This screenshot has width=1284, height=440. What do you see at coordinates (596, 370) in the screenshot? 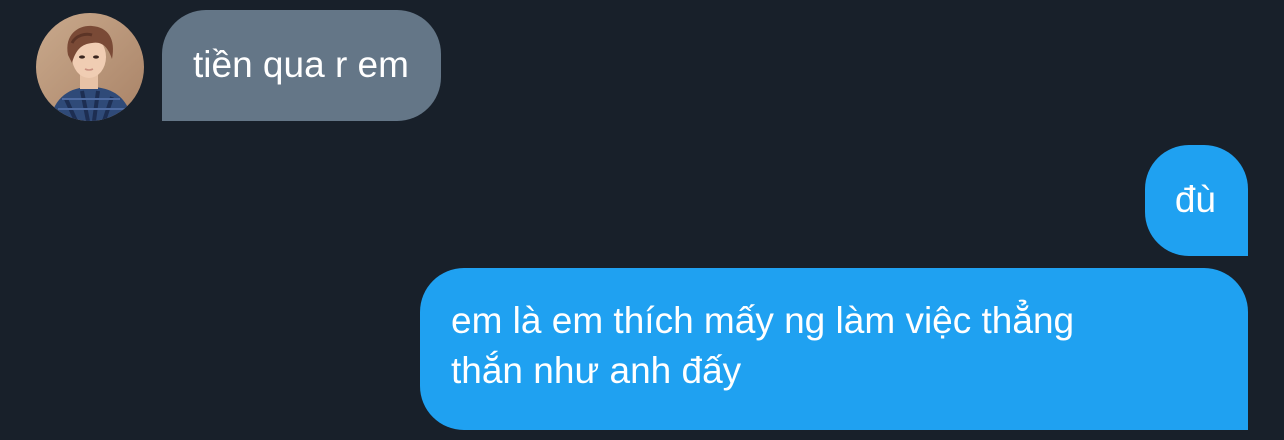
I see `outgoing-message-text-line: thắn như anh đấy` at bounding box center [596, 370].